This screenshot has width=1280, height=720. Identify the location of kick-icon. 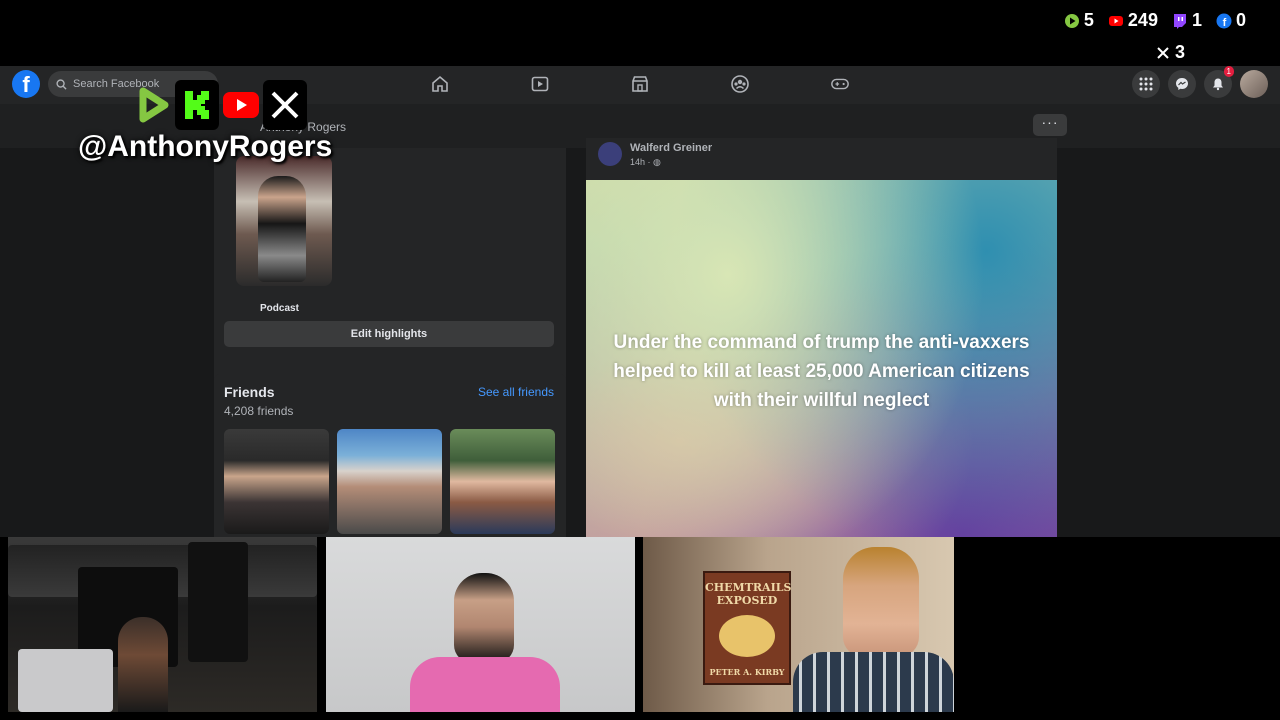
(197, 105).